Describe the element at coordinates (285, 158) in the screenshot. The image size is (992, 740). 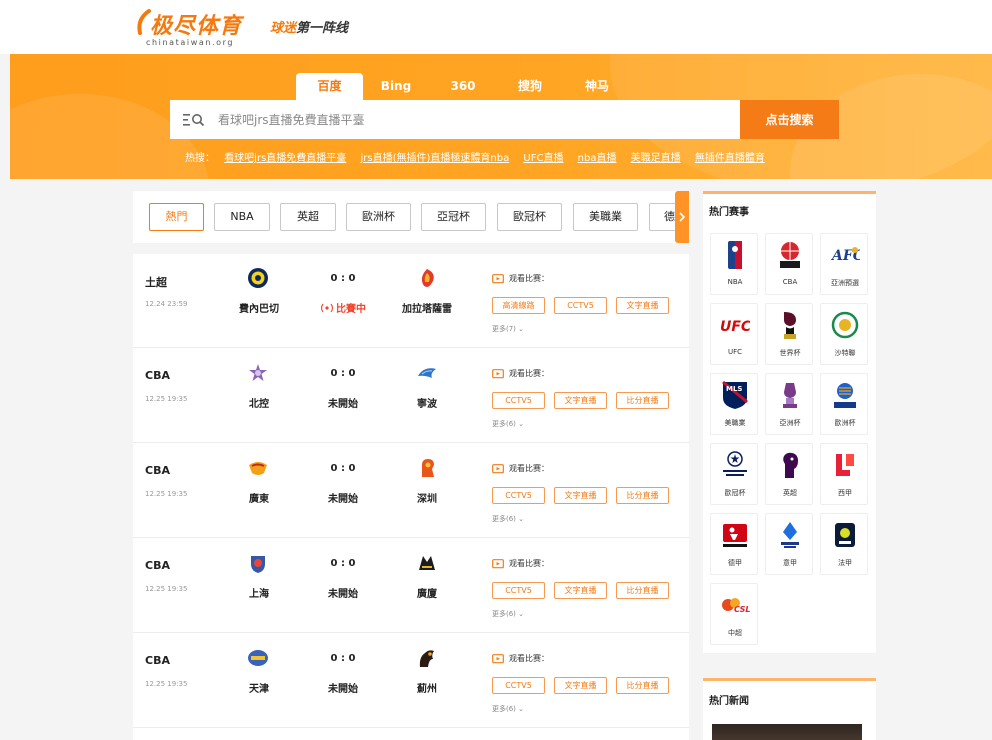
I see `hot-search-link: 看球吧jrs直播免費直播平臺` at that location.